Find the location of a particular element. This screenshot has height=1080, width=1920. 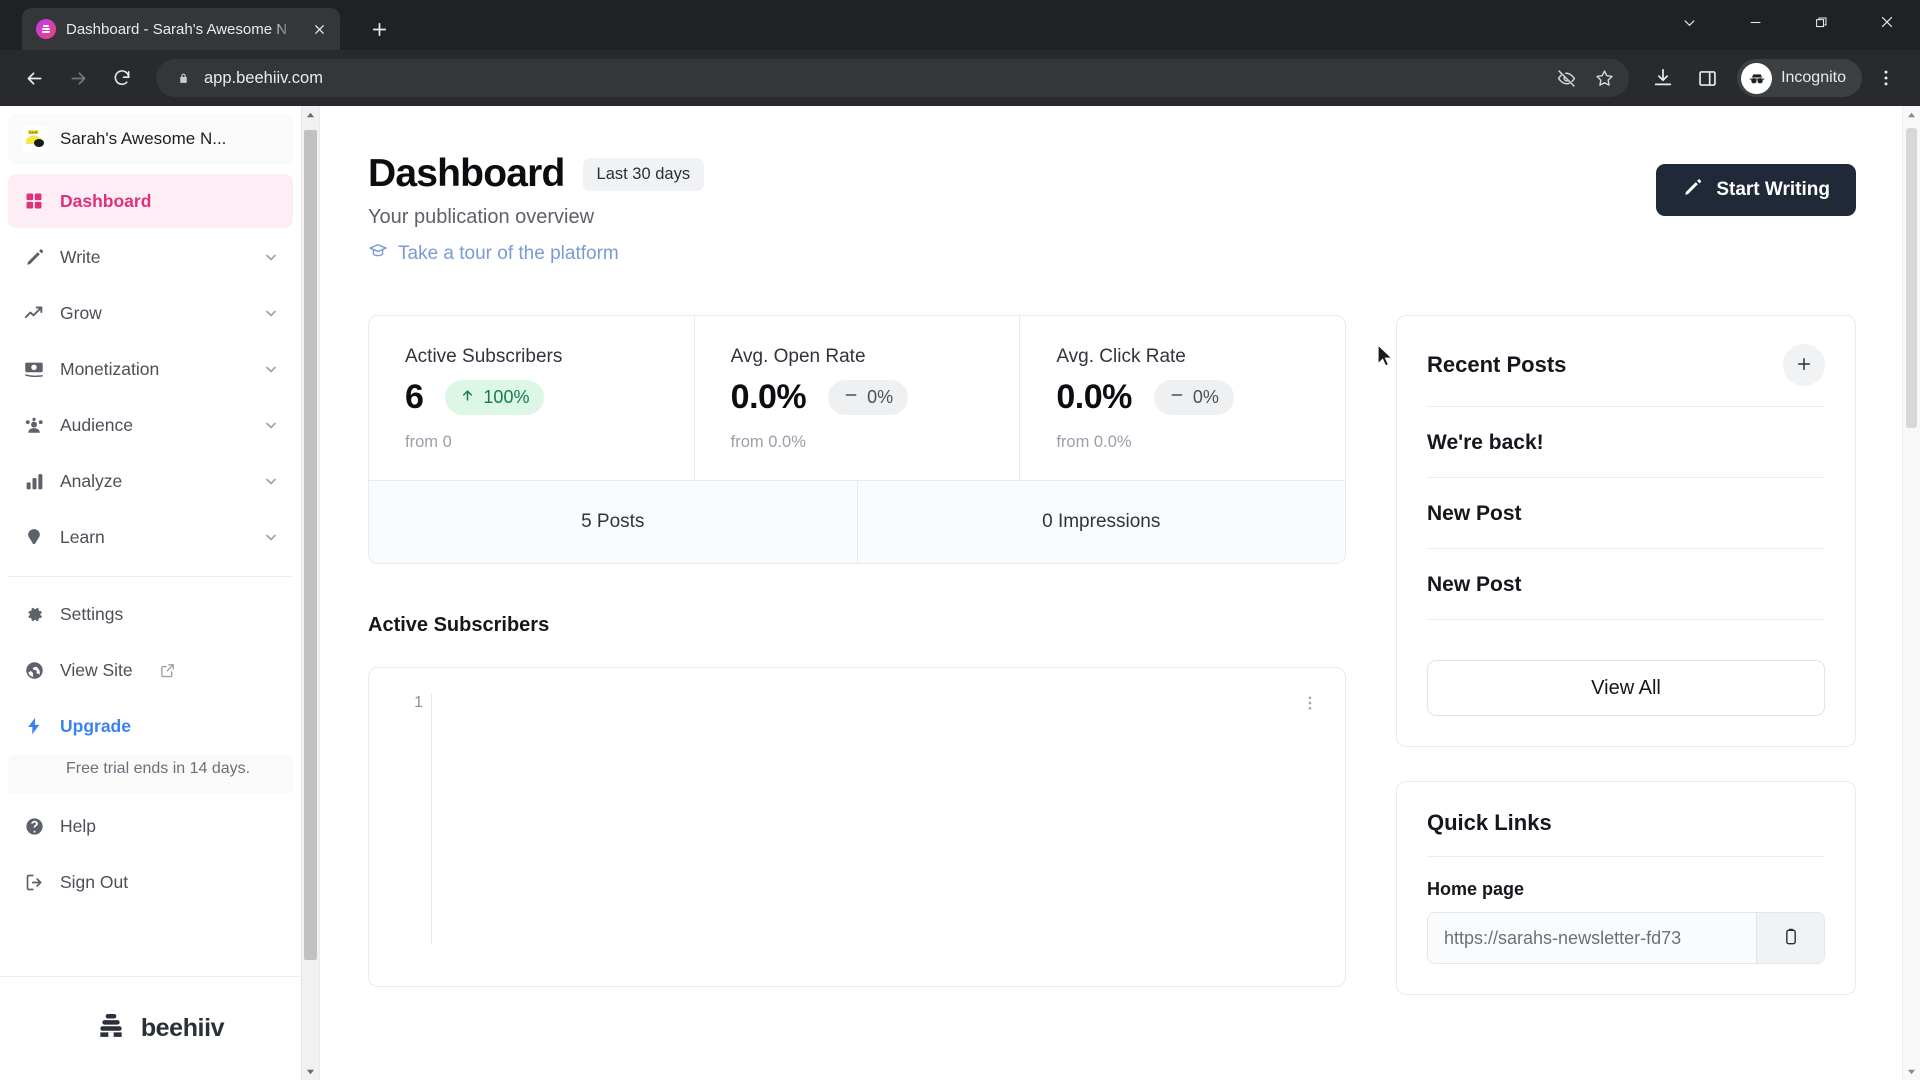

globe-icon is located at coordinates (34, 670).